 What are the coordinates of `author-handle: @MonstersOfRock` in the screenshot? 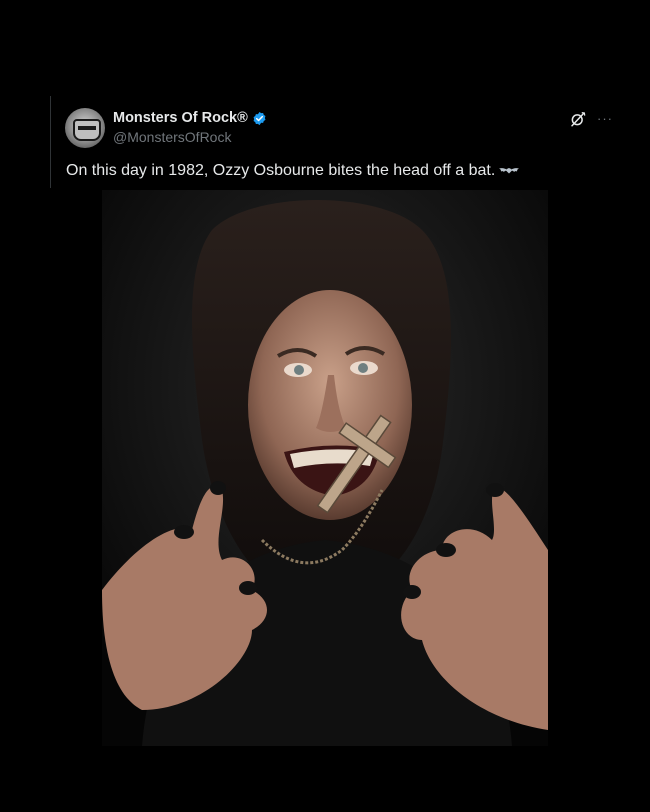 It's located at (172, 137).